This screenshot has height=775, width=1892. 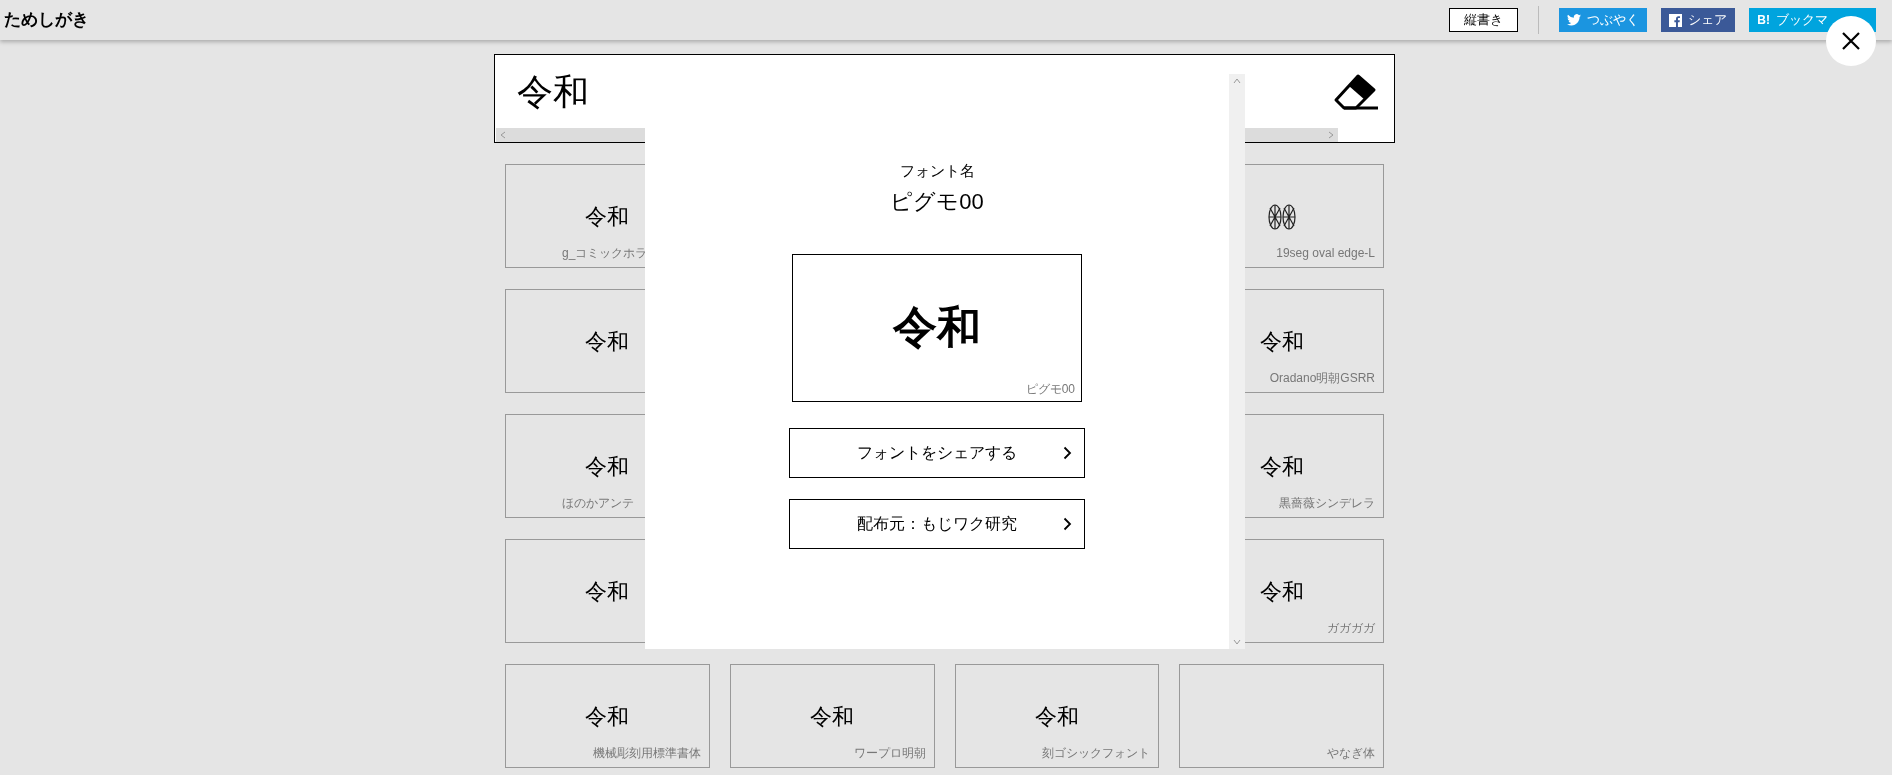 I want to click on scroll-left-icon, so click(x=503, y=135).